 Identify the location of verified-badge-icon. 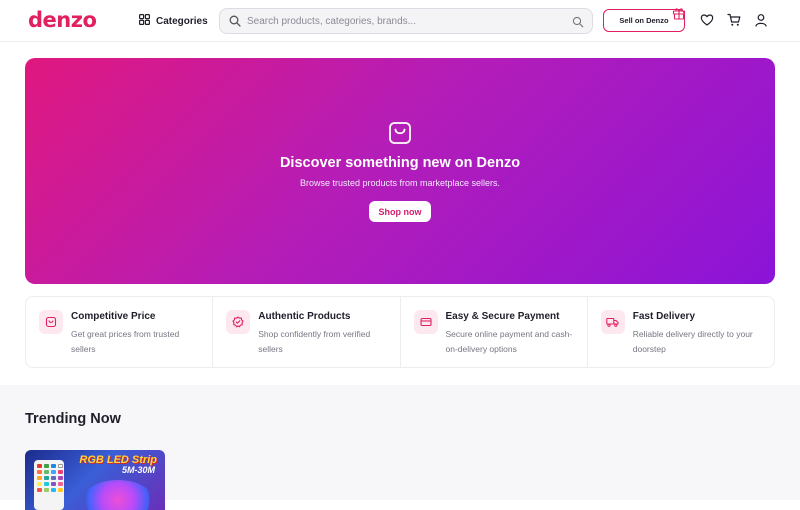
(238, 322).